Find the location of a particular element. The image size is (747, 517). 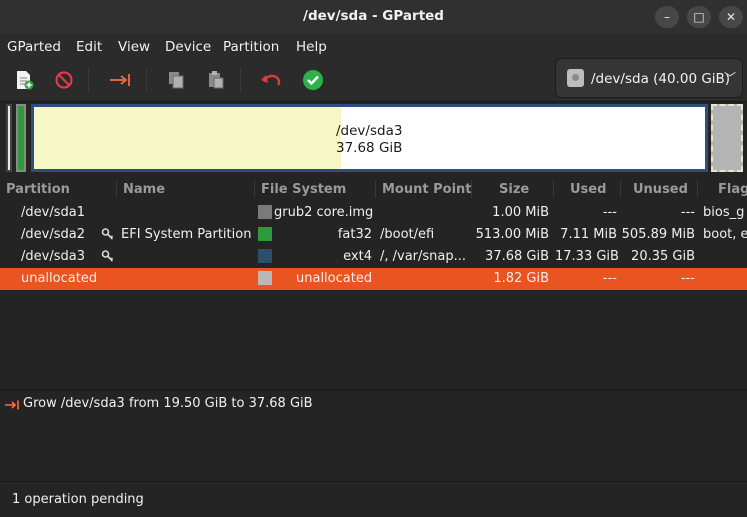

device-selector-label: /dev/sda (40.00 GiB) is located at coordinates (661, 79).